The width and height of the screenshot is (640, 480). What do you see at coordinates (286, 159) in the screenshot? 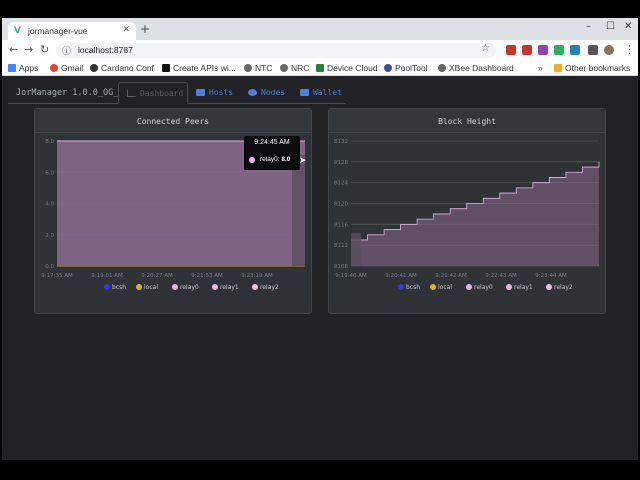
I see `tooltip-value: 8.0` at bounding box center [286, 159].